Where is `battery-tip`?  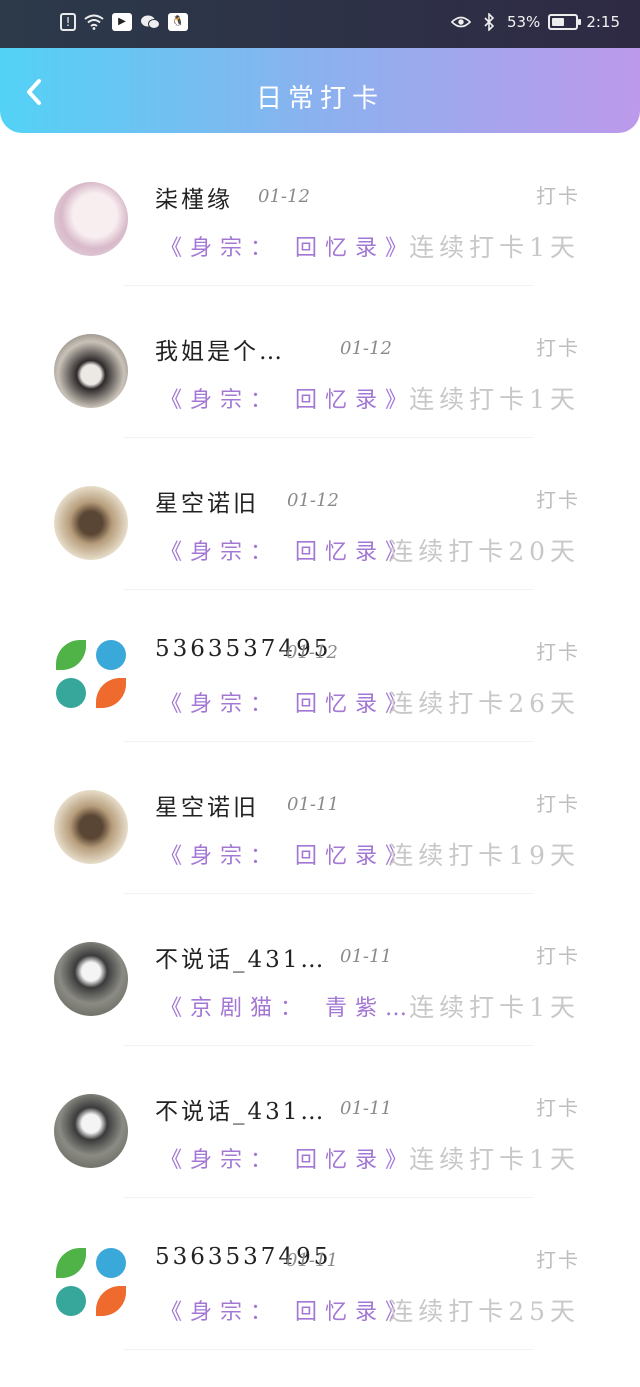
battery-tip is located at coordinates (580, 22).